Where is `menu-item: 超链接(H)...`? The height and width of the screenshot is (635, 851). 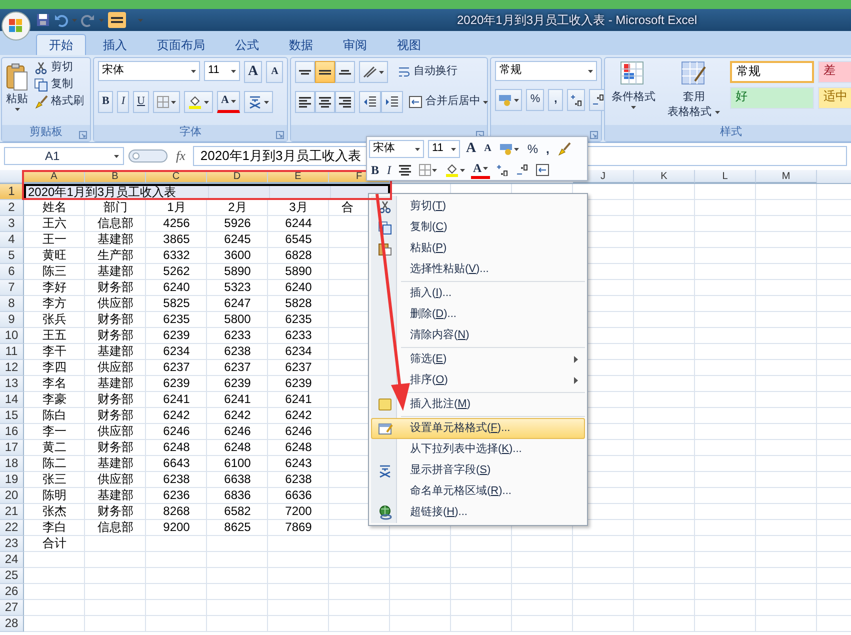 menu-item: 超链接(H)... is located at coordinates (478, 512).